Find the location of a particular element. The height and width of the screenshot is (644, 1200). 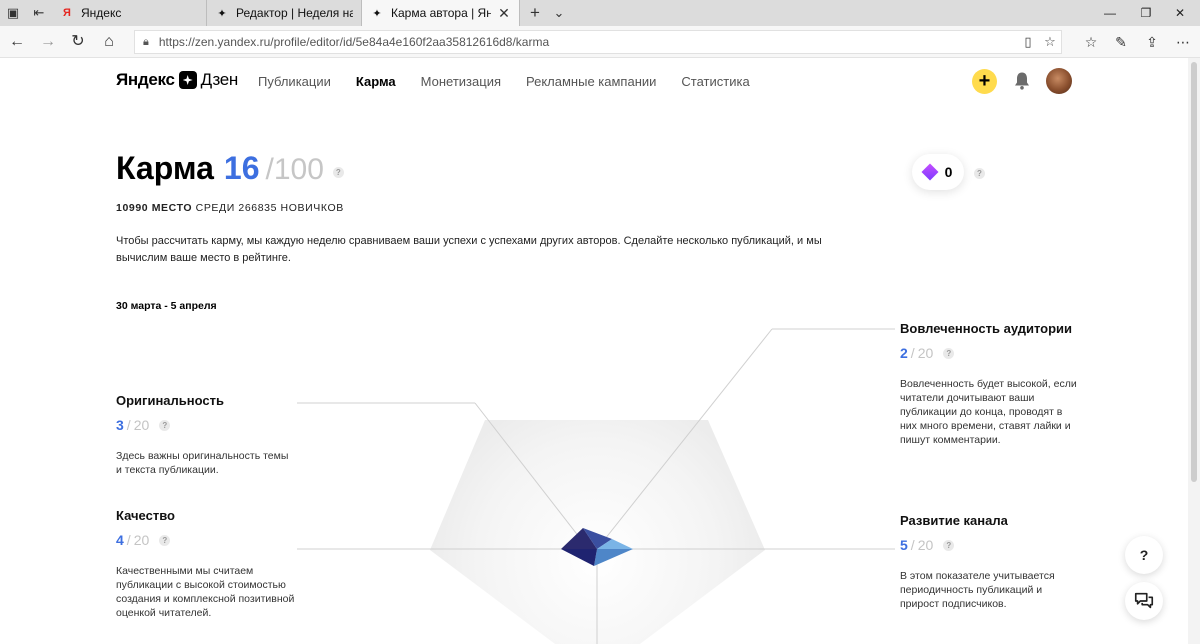

metric-score: 3/20 ? is located at coordinates (206, 425).